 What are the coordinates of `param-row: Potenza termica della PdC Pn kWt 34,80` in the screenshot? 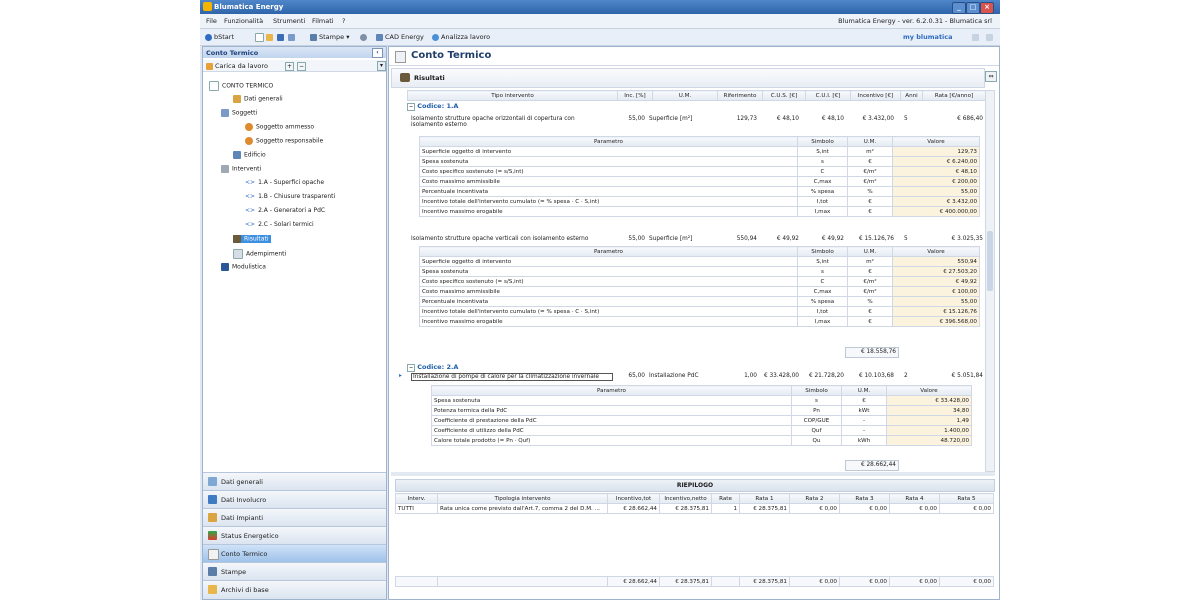 It's located at (701, 410).